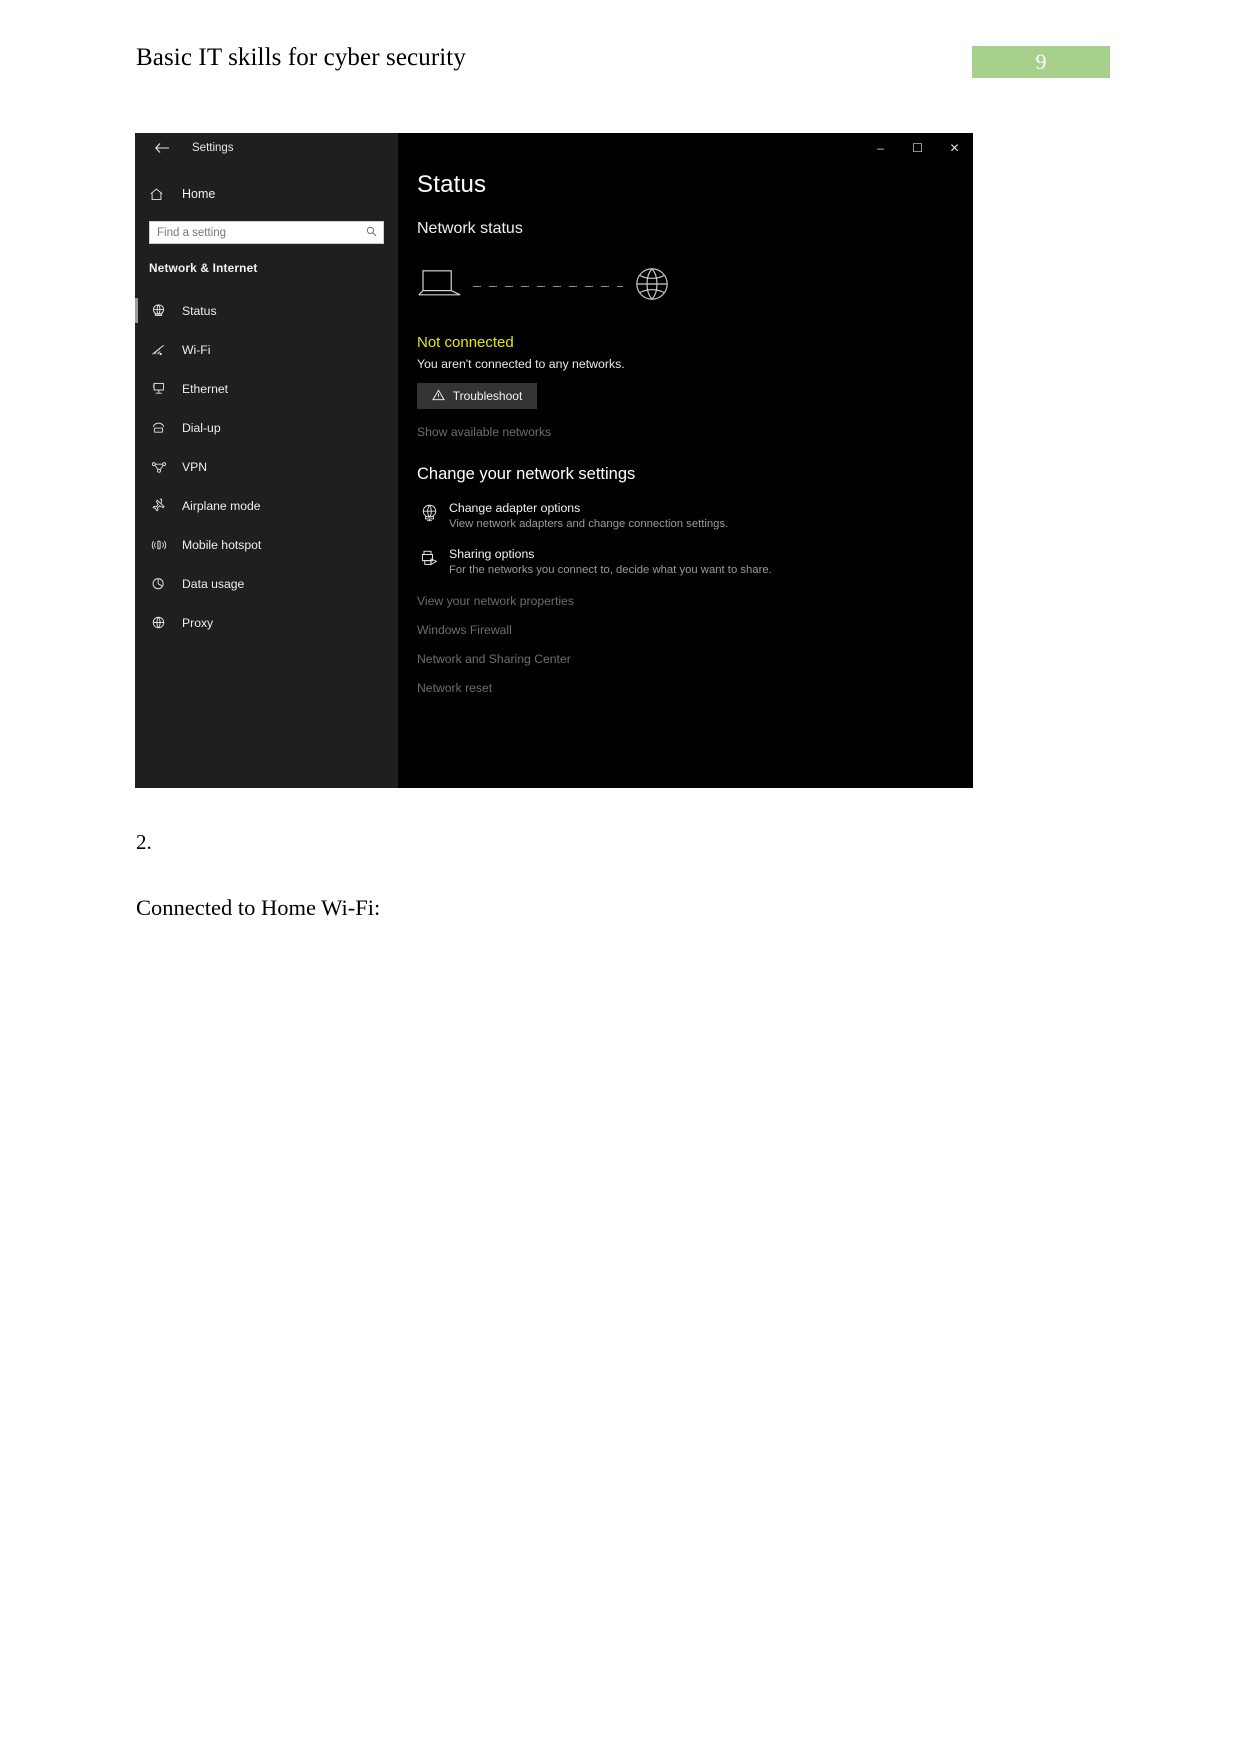 Image resolution: width=1241 pixels, height=1754 pixels. I want to click on content-page-title: Status, so click(452, 184).